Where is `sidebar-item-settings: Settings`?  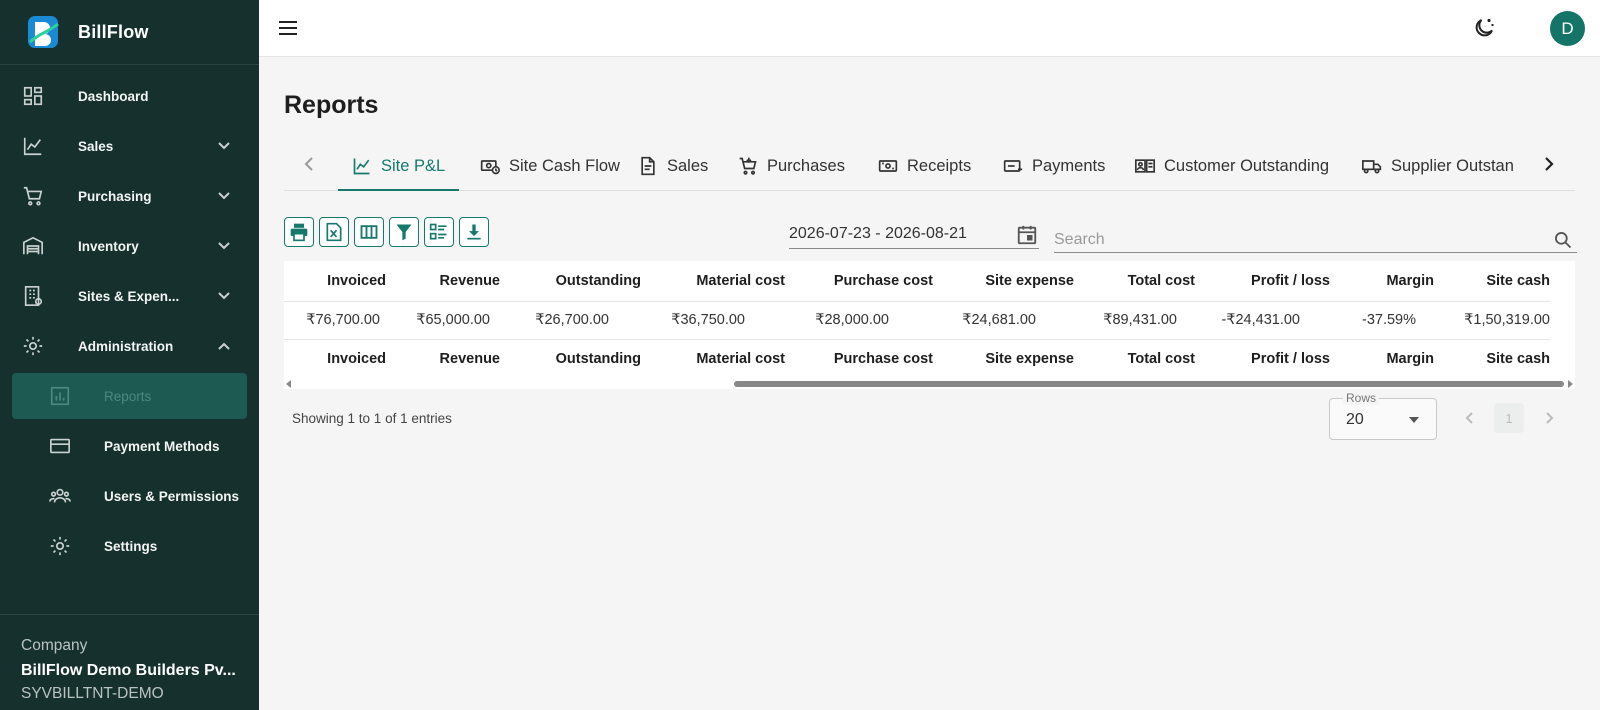 sidebar-item-settings: Settings is located at coordinates (129, 546).